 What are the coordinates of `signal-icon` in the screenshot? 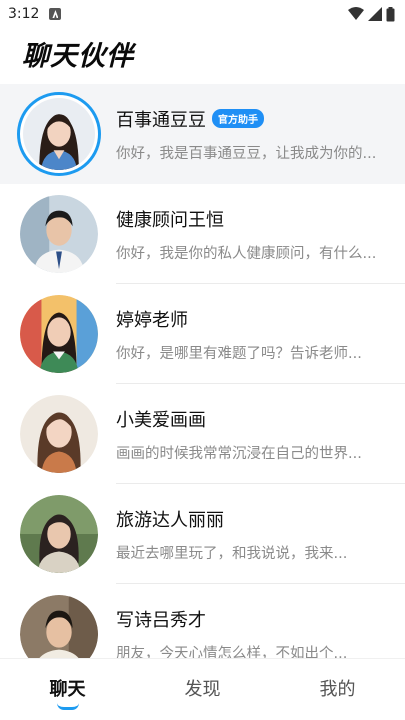 It's located at (375, 14).